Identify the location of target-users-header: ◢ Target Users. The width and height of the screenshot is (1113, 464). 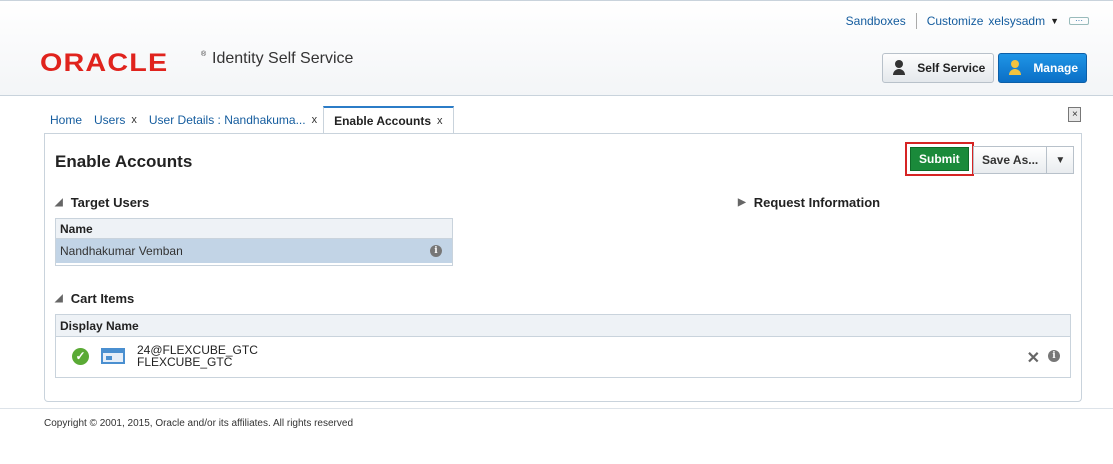
(102, 202).